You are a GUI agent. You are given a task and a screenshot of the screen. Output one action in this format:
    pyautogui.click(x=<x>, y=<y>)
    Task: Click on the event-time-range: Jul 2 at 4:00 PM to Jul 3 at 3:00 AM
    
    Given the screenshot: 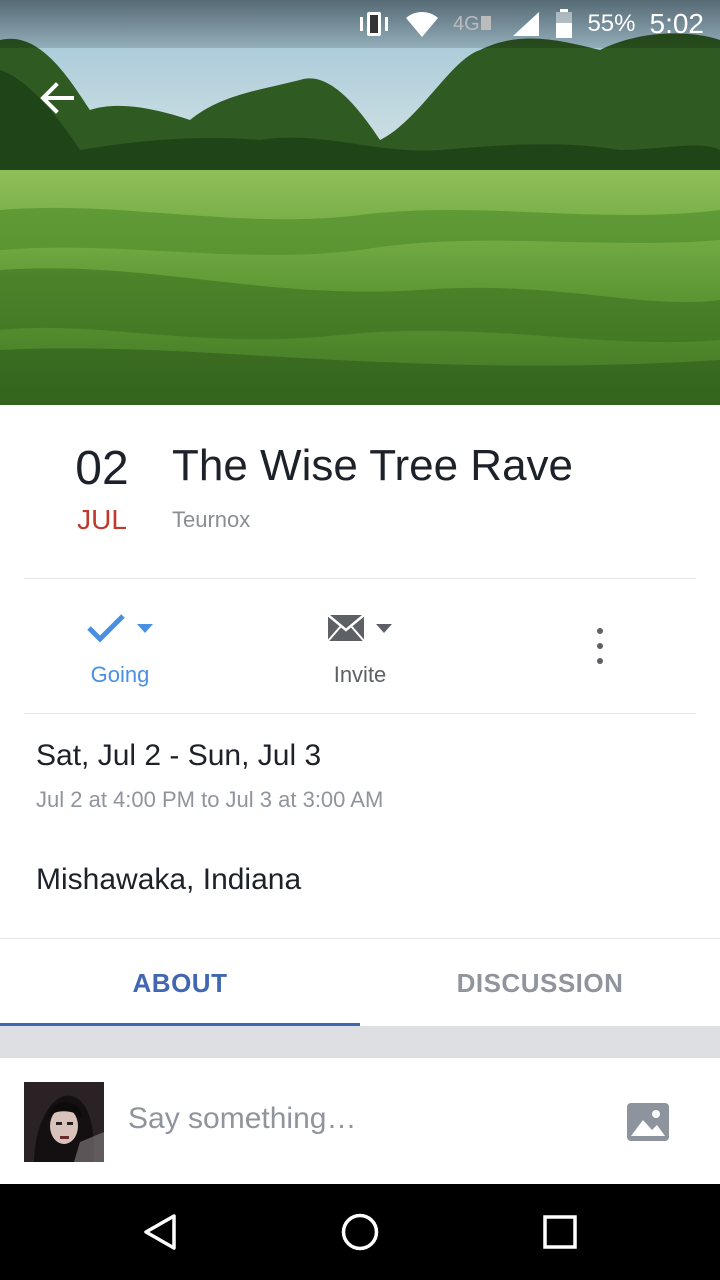 What is the action you would take?
    pyautogui.click(x=210, y=799)
    